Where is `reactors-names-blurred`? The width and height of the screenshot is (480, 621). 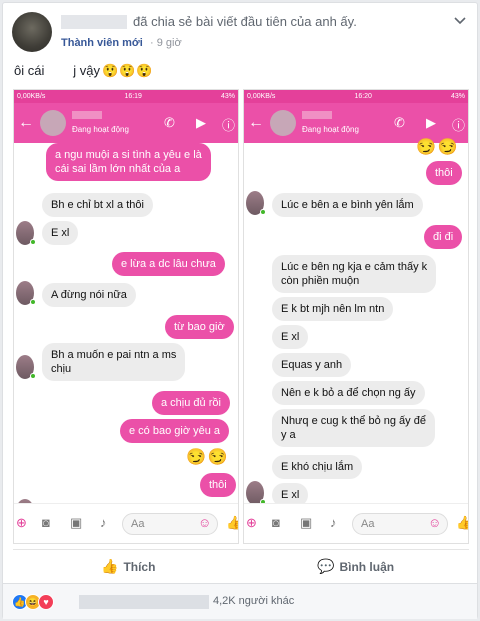
reactors-names-blurred is located at coordinates (144, 602).